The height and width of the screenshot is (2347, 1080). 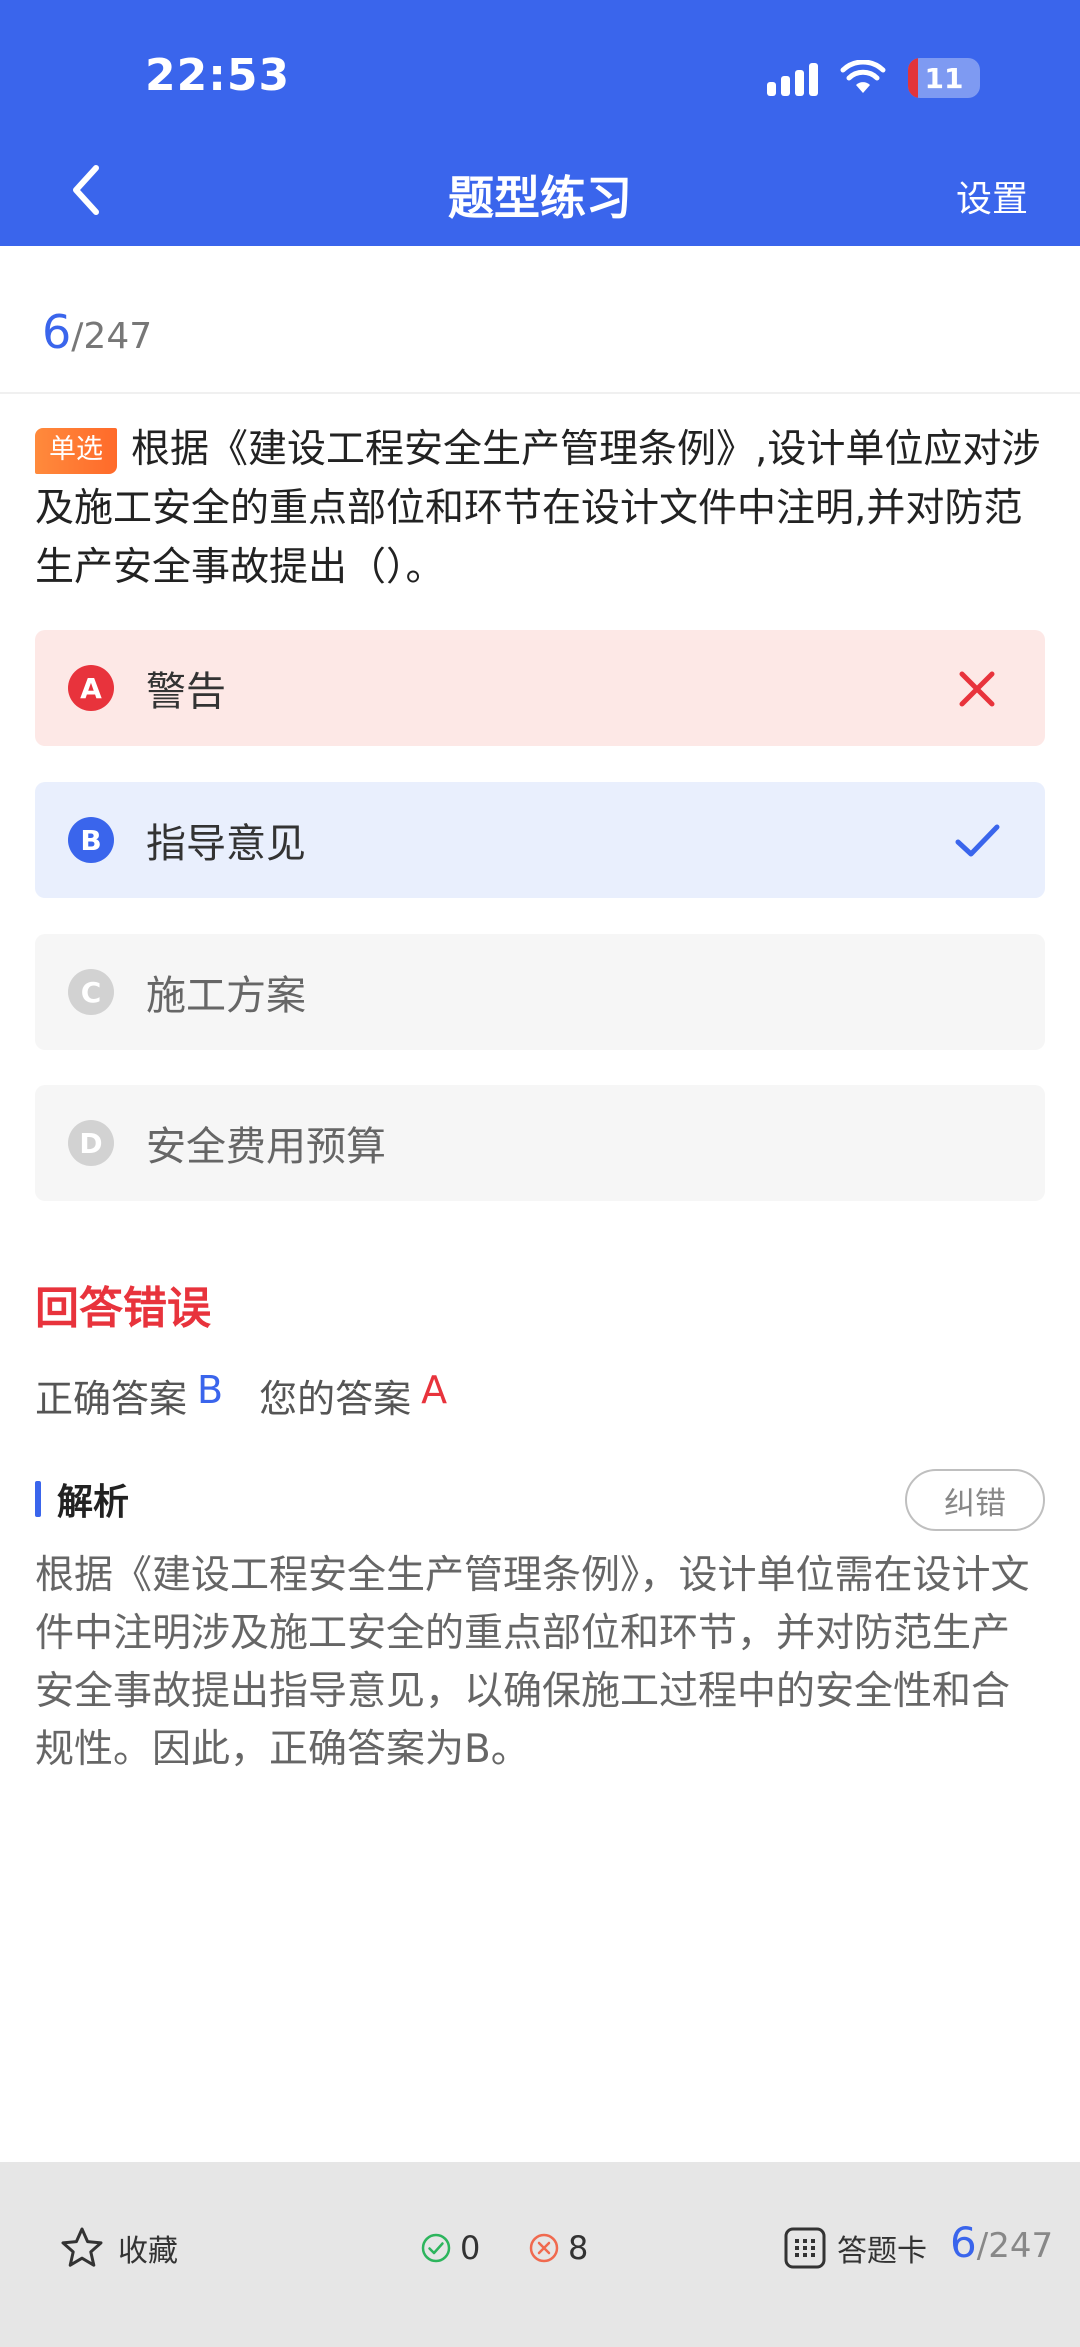 What do you see at coordinates (93, 1502) in the screenshot?
I see `analysis-title: 解析` at bounding box center [93, 1502].